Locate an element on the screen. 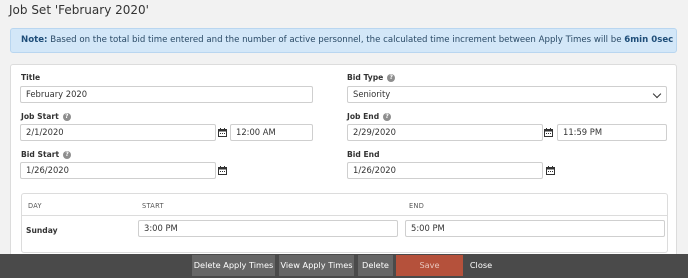  bid-end-date-input: 1/26/2020 is located at coordinates (445, 170).